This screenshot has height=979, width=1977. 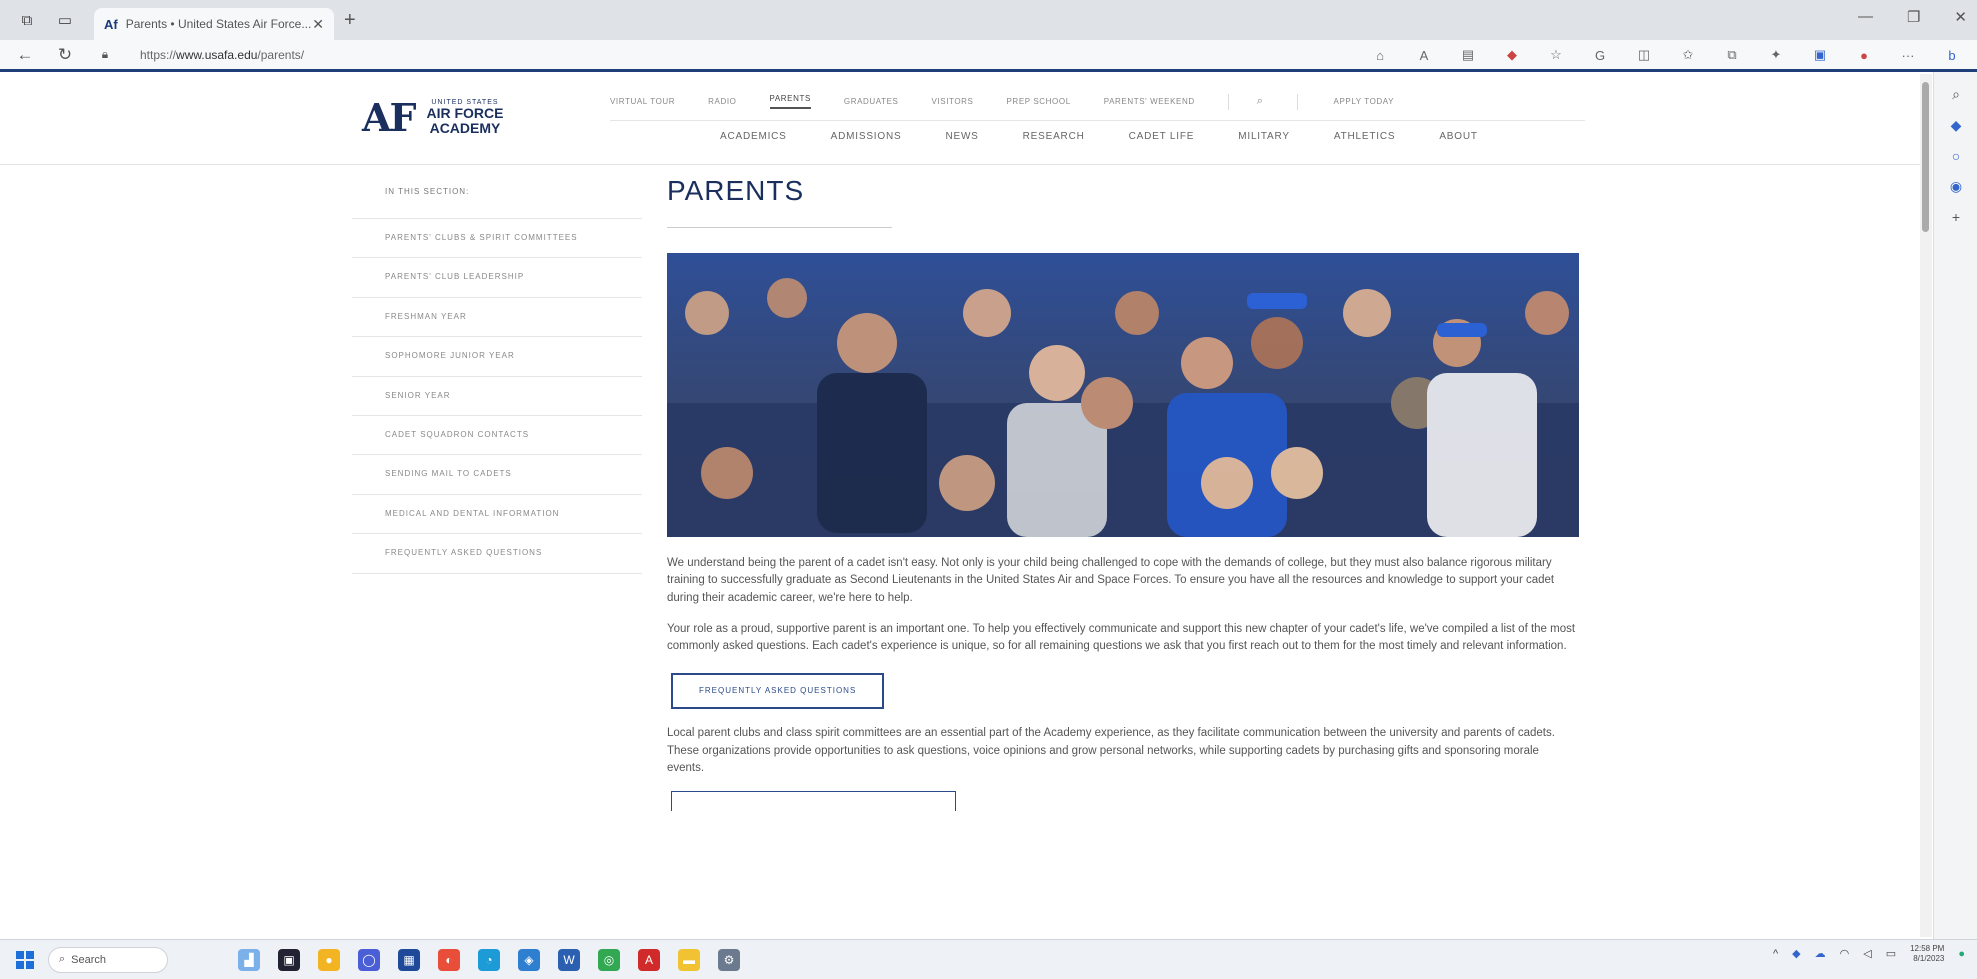 I want to click on section-link-senior: SENIOR YEAR, so click(x=497, y=396).